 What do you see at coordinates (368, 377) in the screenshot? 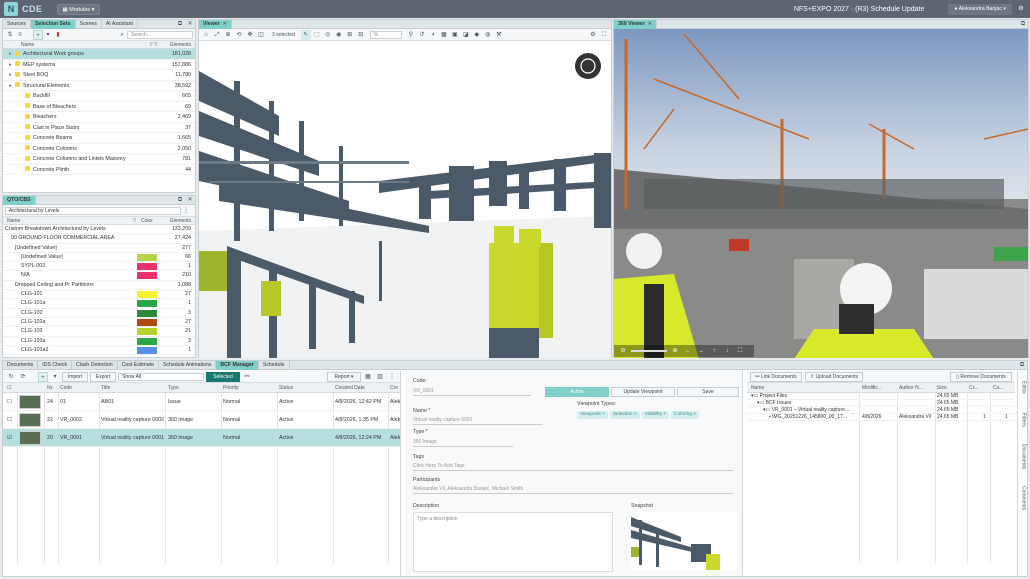
I see `table-icon: ▦` at bounding box center [368, 377].